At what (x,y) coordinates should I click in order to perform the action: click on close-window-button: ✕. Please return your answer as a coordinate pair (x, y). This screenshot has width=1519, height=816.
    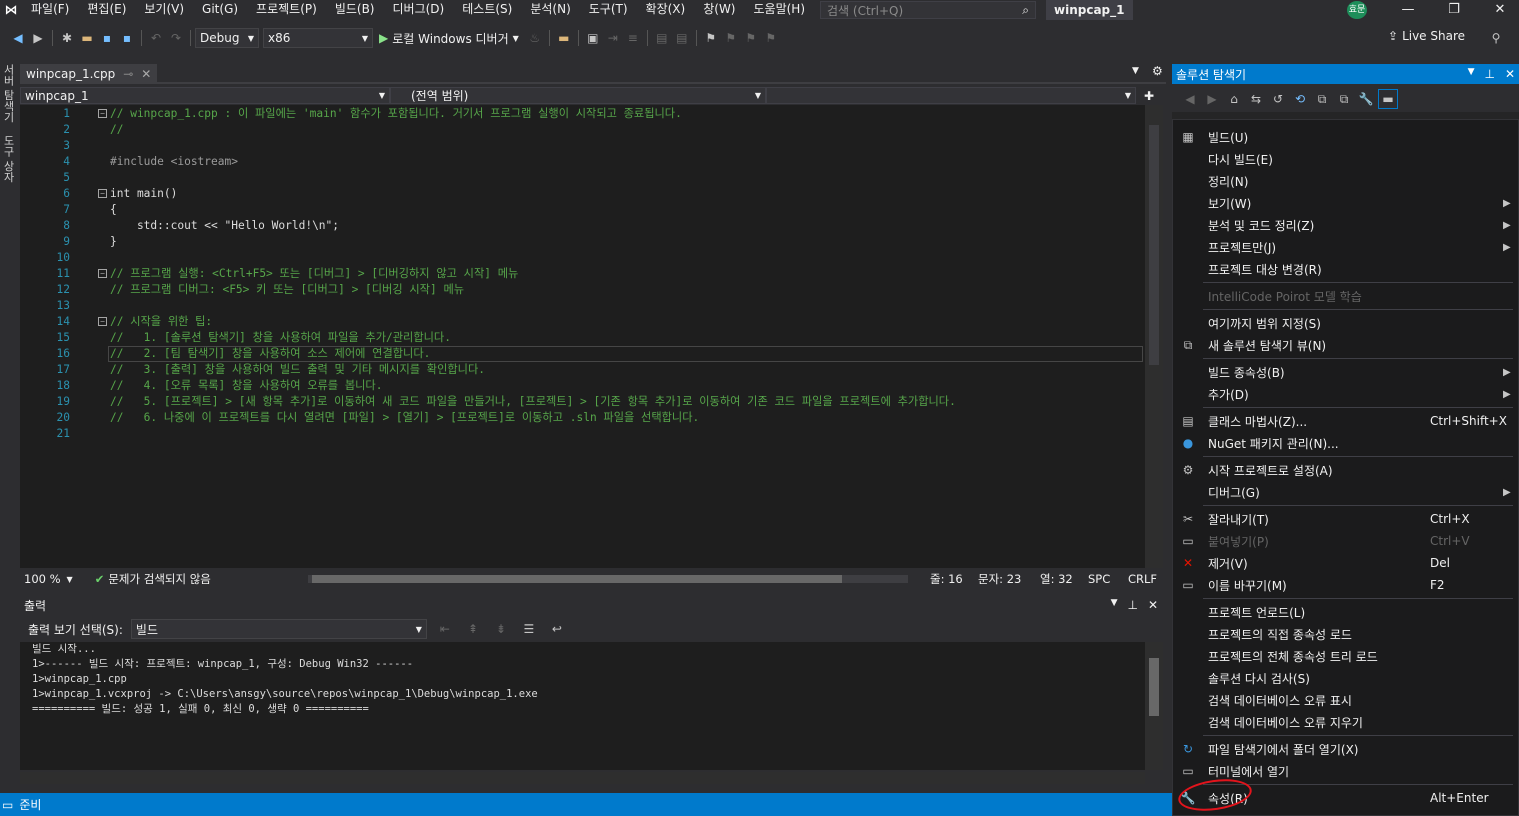
    Looking at the image, I should click on (1499, 10).